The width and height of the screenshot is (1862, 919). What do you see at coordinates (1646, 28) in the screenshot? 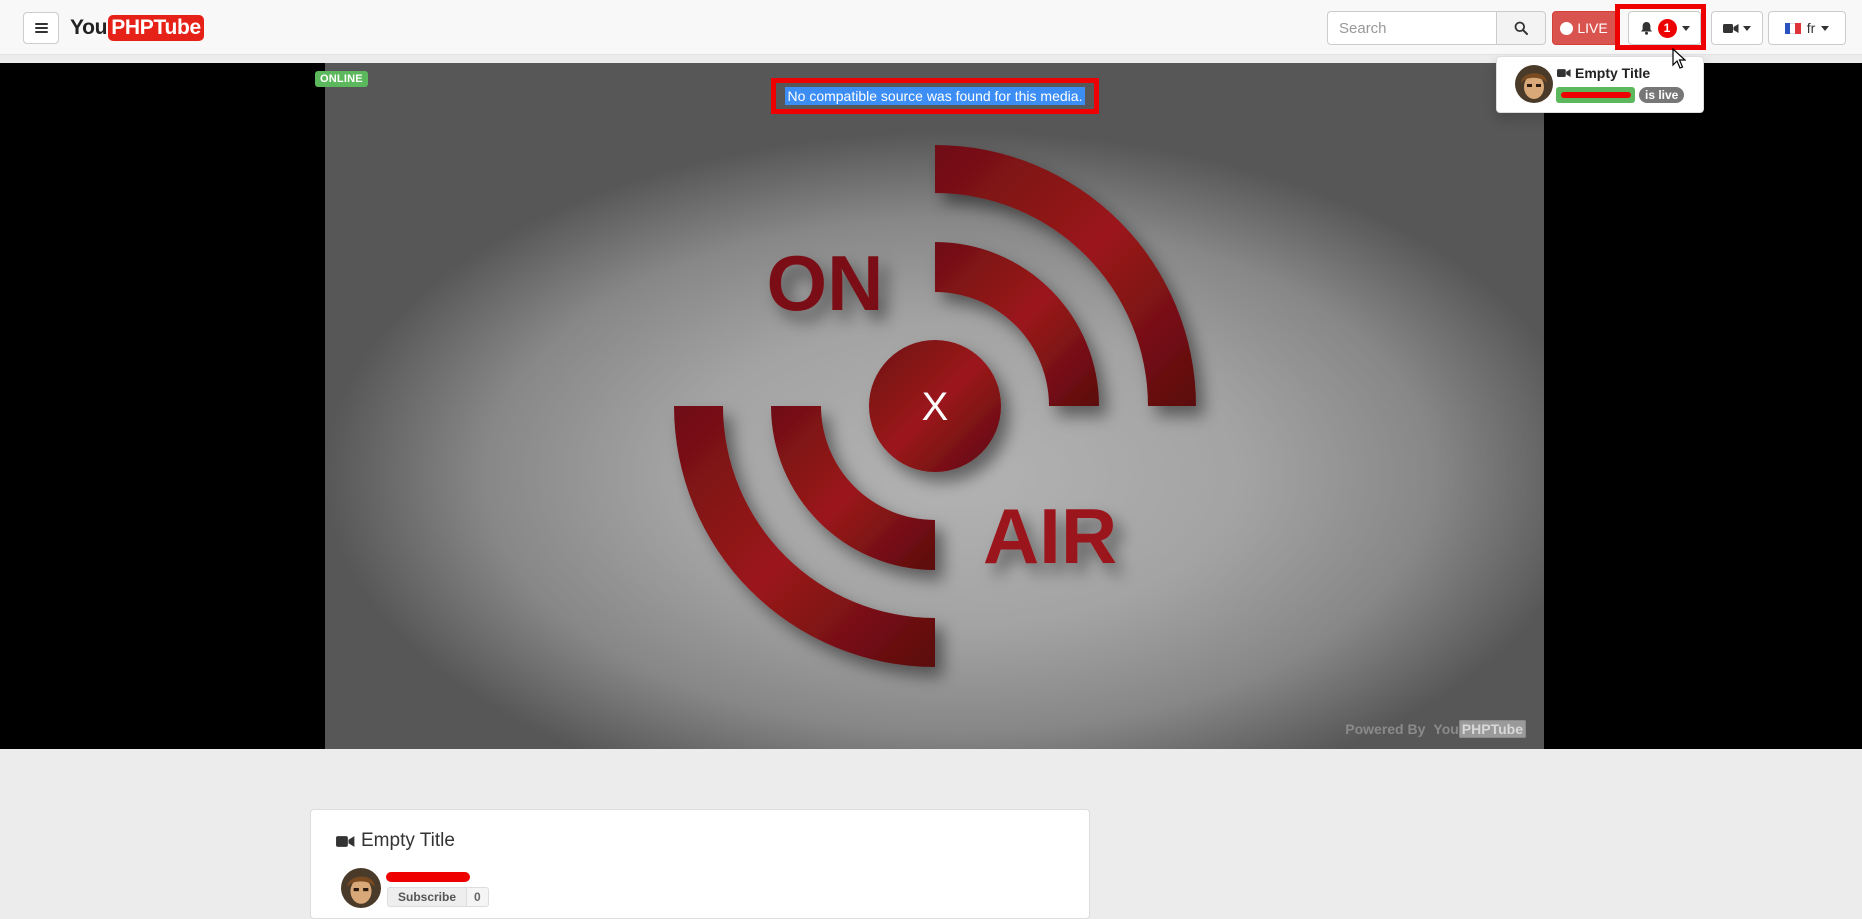
I see `bell-icon` at bounding box center [1646, 28].